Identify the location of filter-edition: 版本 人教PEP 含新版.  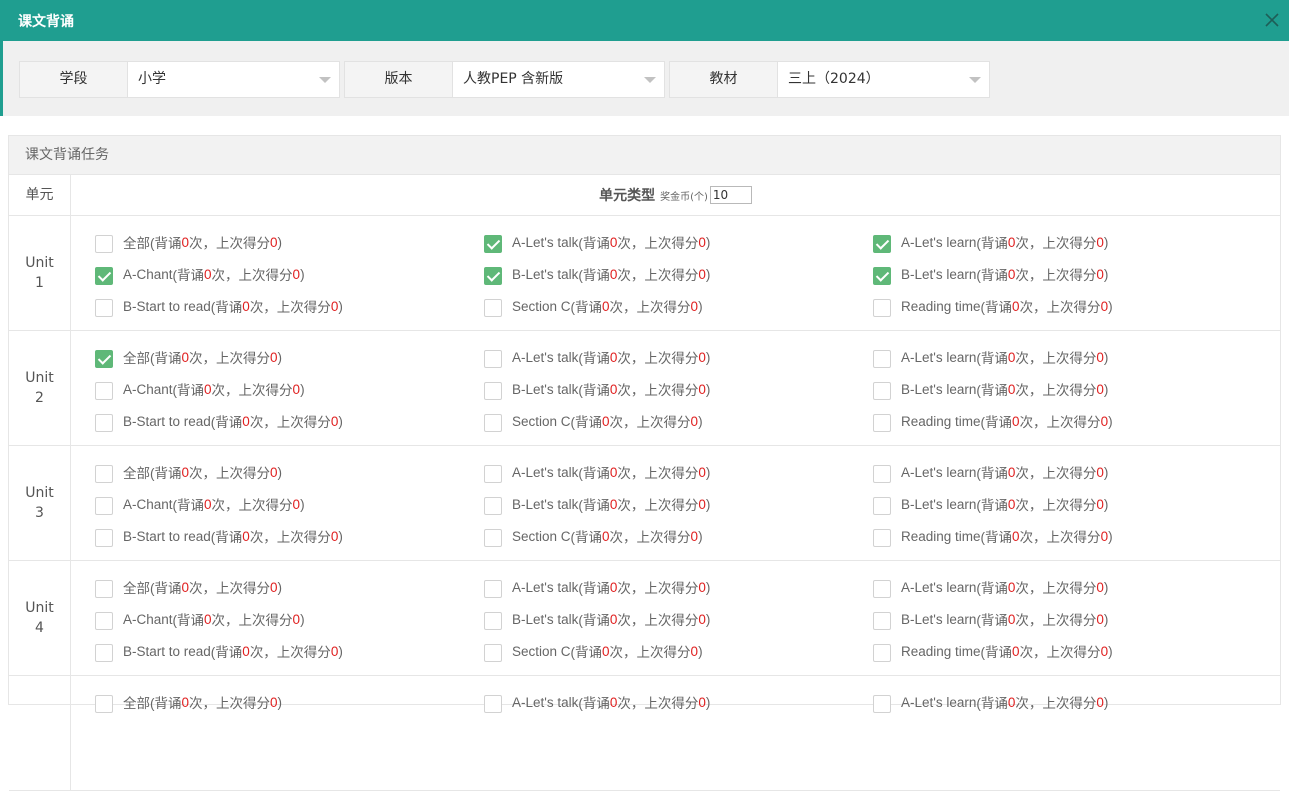
(504, 79).